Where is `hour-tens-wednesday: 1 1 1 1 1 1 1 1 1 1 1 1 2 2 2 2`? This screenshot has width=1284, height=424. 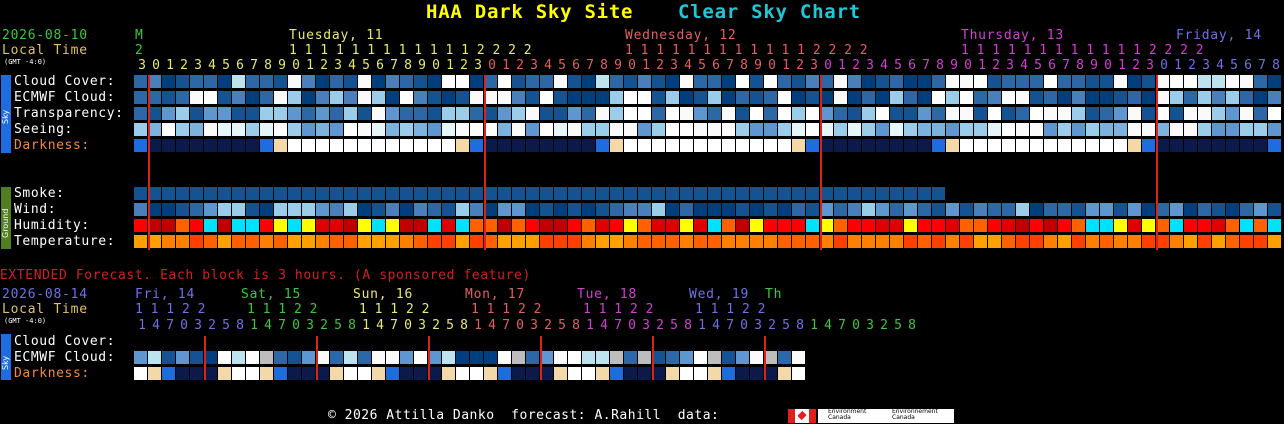
hour-tens-wednesday: 1 1 1 1 1 1 1 1 1 1 1 1 2 2 2 2 is located at coordinates (746, 50).